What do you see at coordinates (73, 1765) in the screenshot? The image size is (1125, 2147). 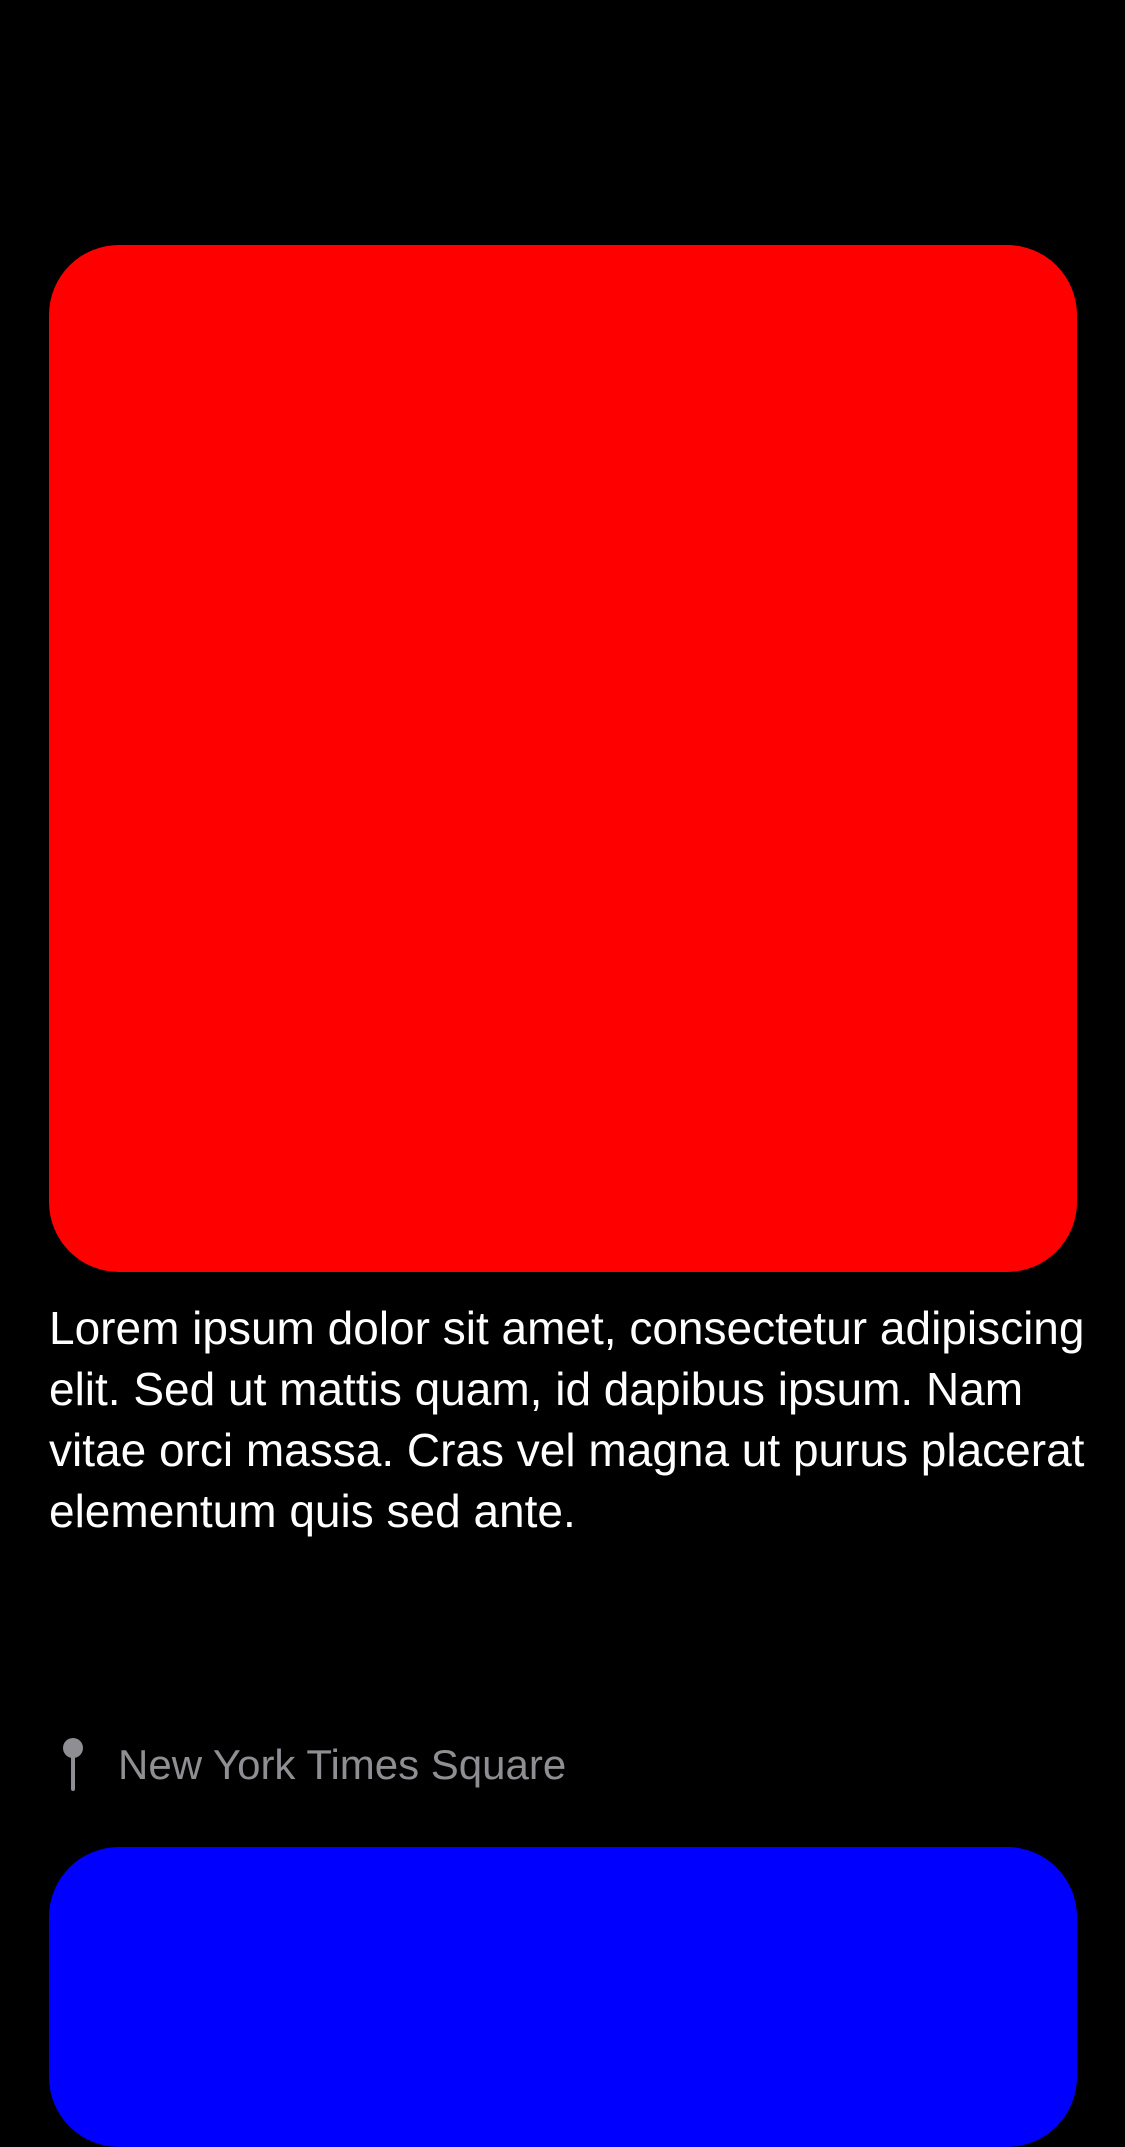 I see `map-pin-icon` at bounding box center [73, 1765].